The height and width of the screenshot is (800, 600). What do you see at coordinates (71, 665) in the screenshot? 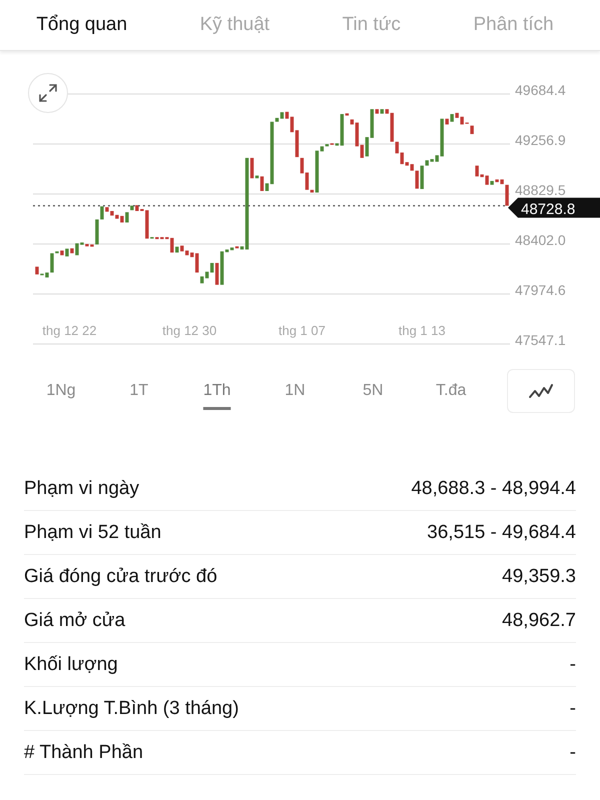
I see `stat-label: Khối lượng` at bounding box center [71, 665].